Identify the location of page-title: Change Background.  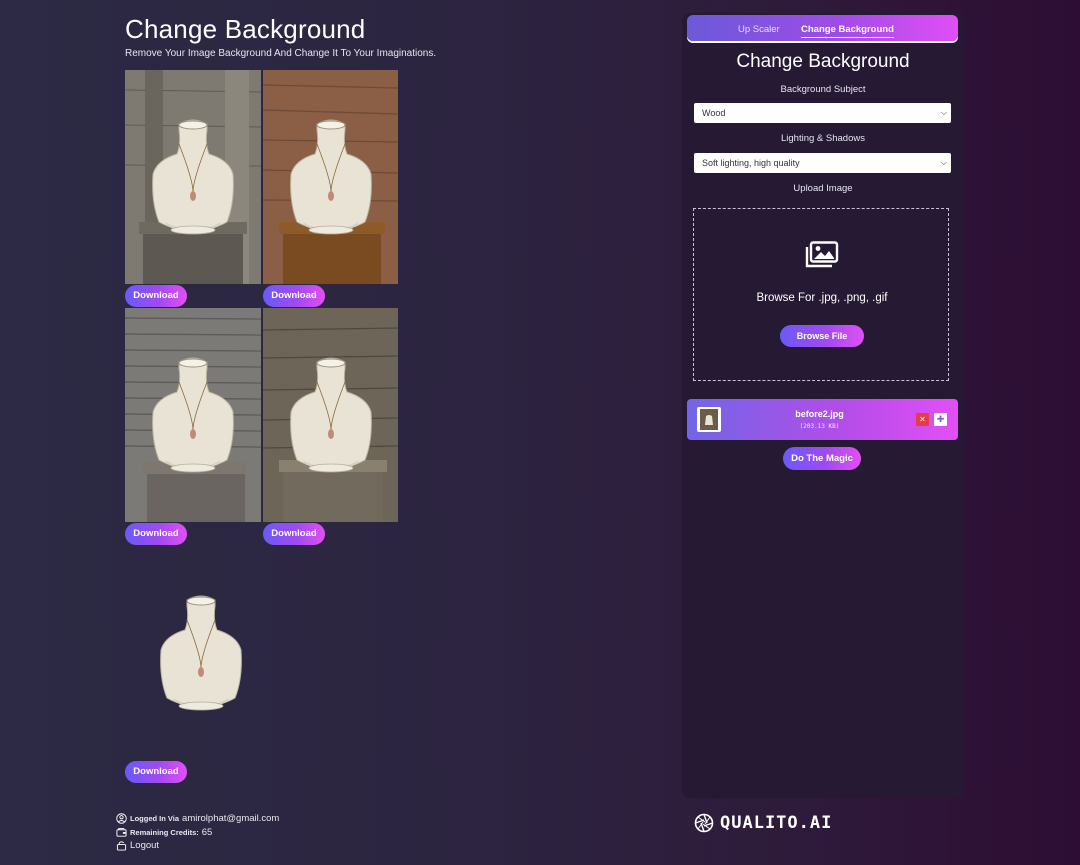
(245, 29).